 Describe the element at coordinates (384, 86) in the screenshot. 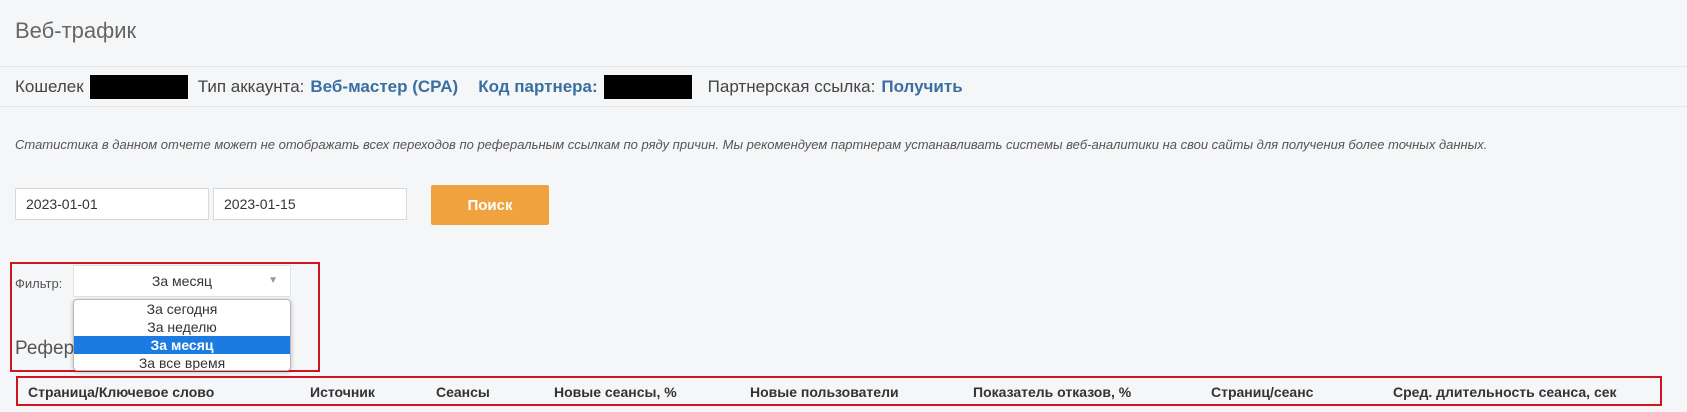

I see `account-type-value: Веб-мастер (CPA)` at that location.